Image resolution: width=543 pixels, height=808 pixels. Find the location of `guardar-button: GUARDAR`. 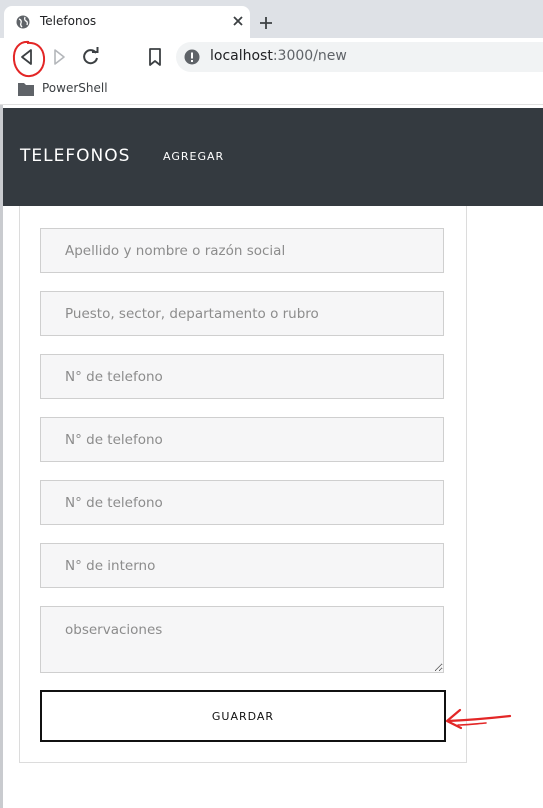

guardar-button: GUARDAR is located at coordinates (243, 716).